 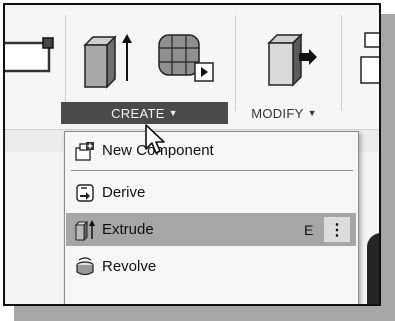 I want to click on menu-item-new-component: New Component, so click(x=211, y=150).